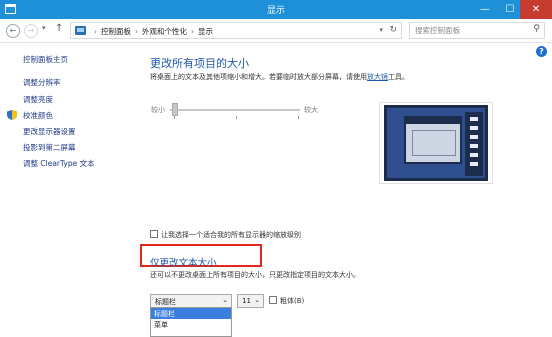  Describe the element at coordinates (158, 110) in the screenshot. I see `slider-label-small: 较小` at that location.